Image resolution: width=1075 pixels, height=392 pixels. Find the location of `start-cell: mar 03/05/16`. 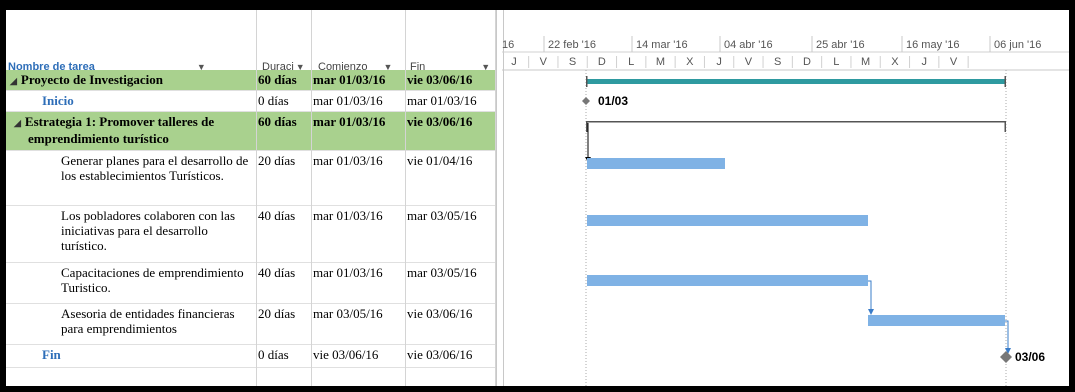

start-cell: mar 03/05/16 is located at coordinates (359, 313).